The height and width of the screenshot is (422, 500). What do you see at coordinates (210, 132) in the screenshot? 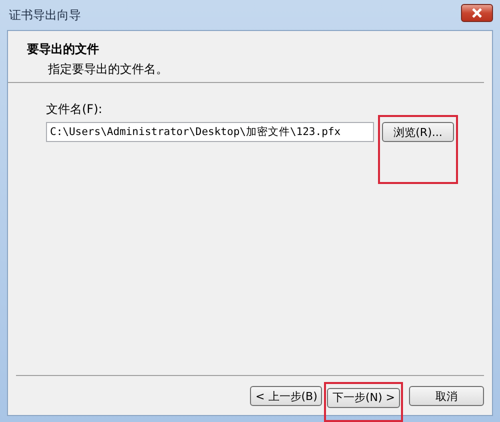
I see `file-name-field: C:\Users\Administrator\Desktop\加密文件\123.pfx` at bounding box center [210, 132].